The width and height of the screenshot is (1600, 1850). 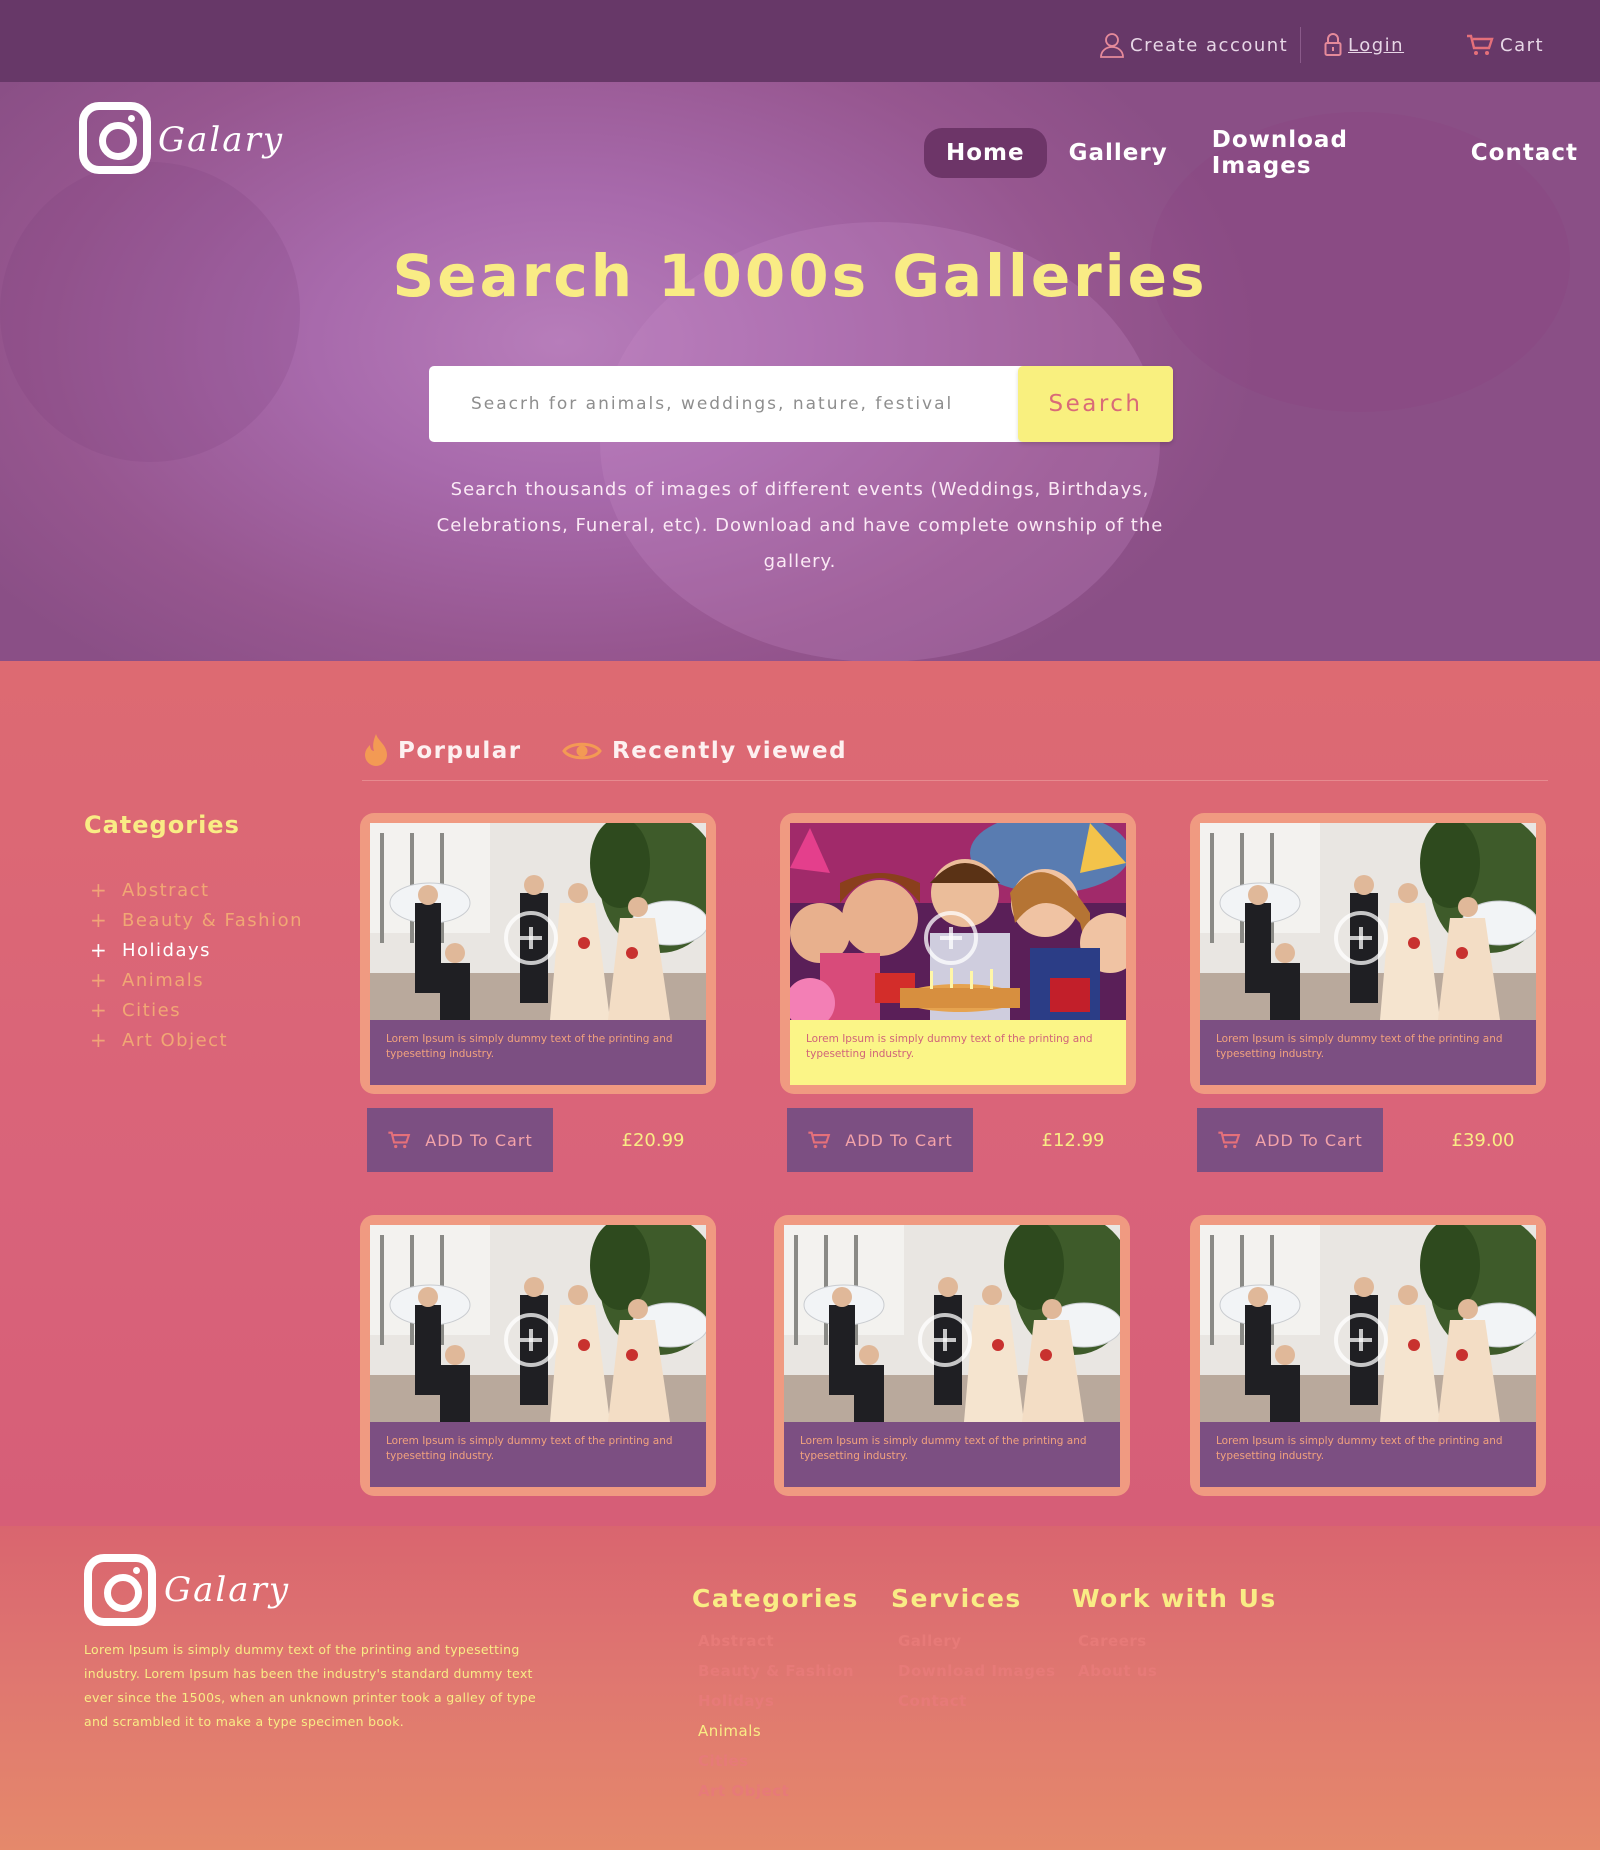 What do you see at coordinates (1483, 1140) in the screenshot?
I see `price-label: £39.00` at bounding box center [1483, 1140].